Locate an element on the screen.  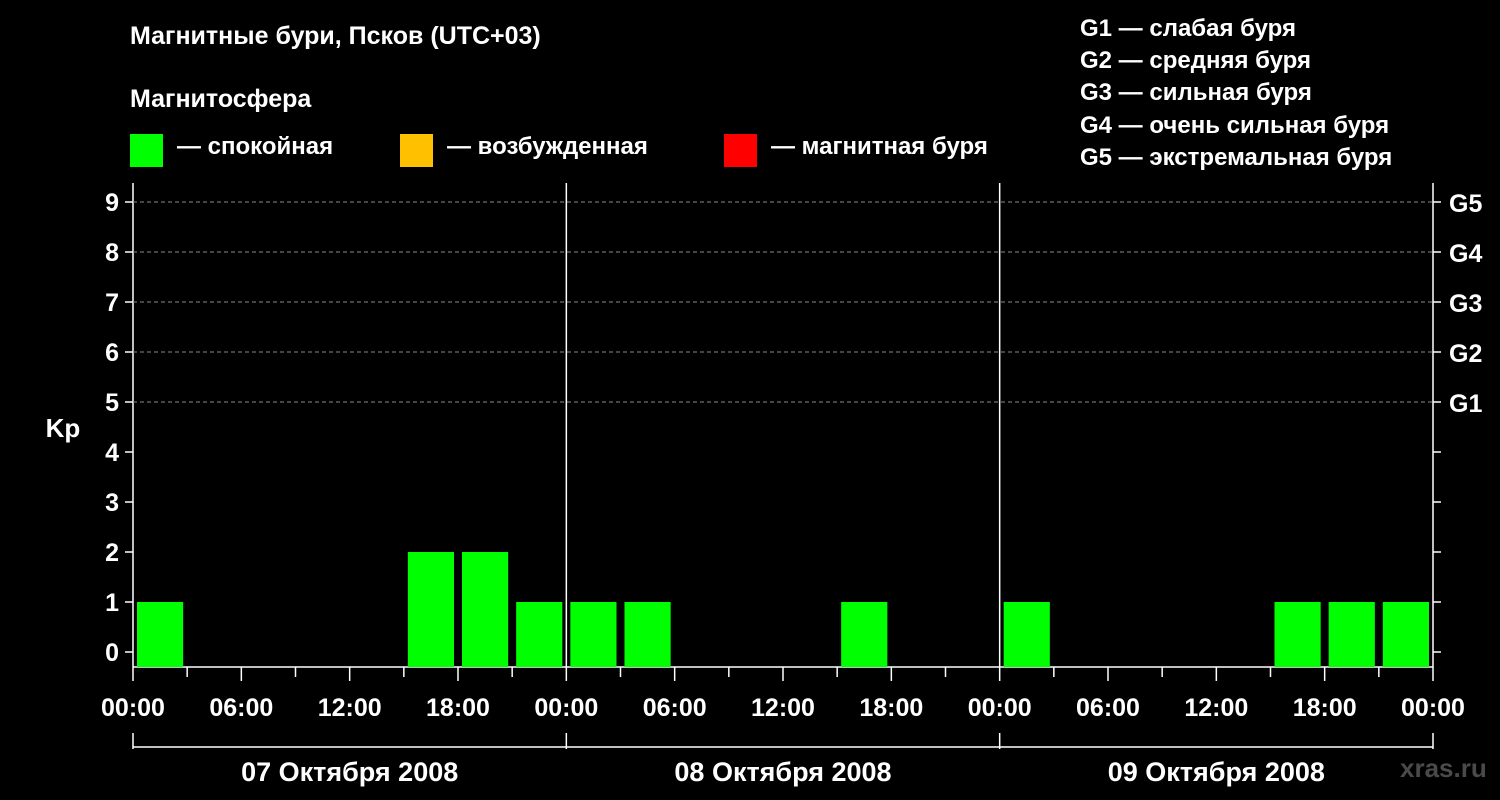
y-tick-label: 1 is located at coordinates (112, 603).